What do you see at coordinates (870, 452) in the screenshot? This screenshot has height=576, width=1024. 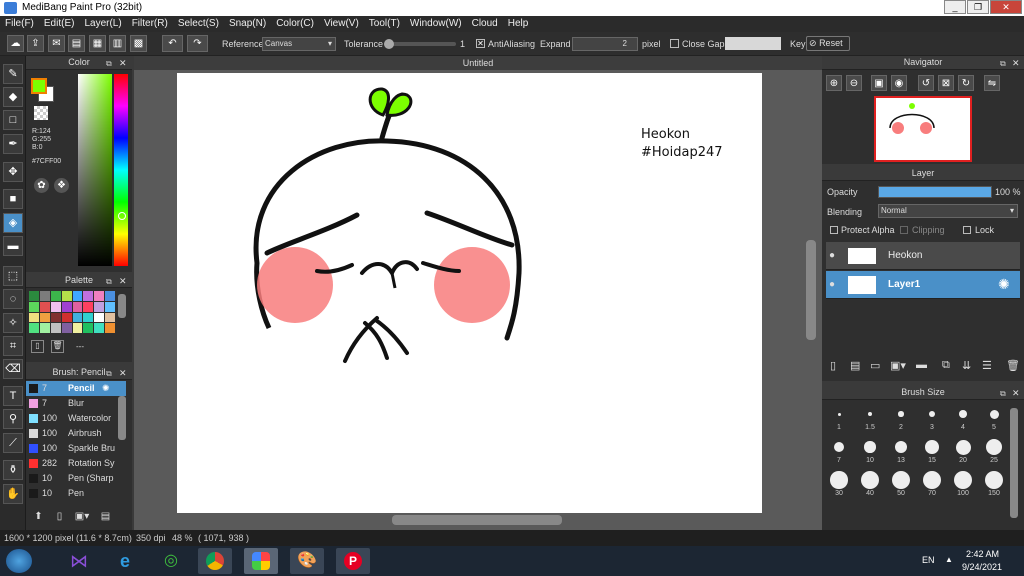 I see `brush-size-option: 10` at bounding box center [870, 452].